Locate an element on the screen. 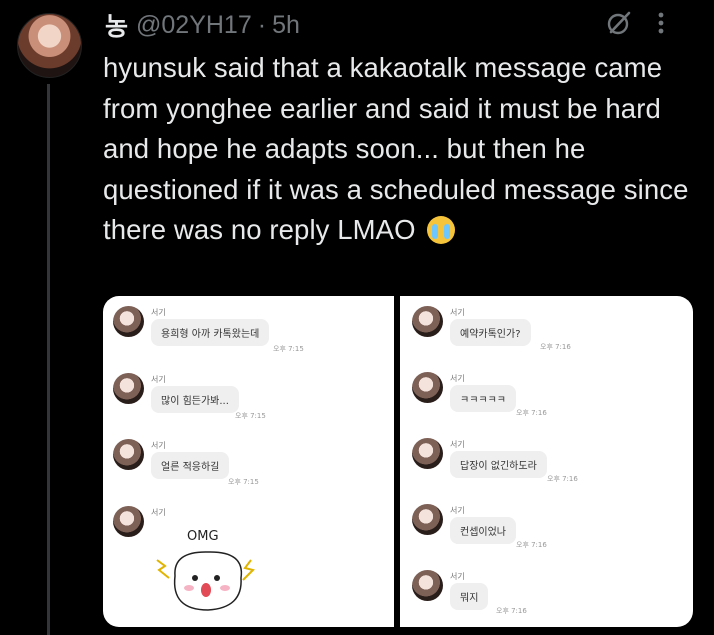  chat-bubble: 예약카톡인가? is located at coordinates (490, 332).